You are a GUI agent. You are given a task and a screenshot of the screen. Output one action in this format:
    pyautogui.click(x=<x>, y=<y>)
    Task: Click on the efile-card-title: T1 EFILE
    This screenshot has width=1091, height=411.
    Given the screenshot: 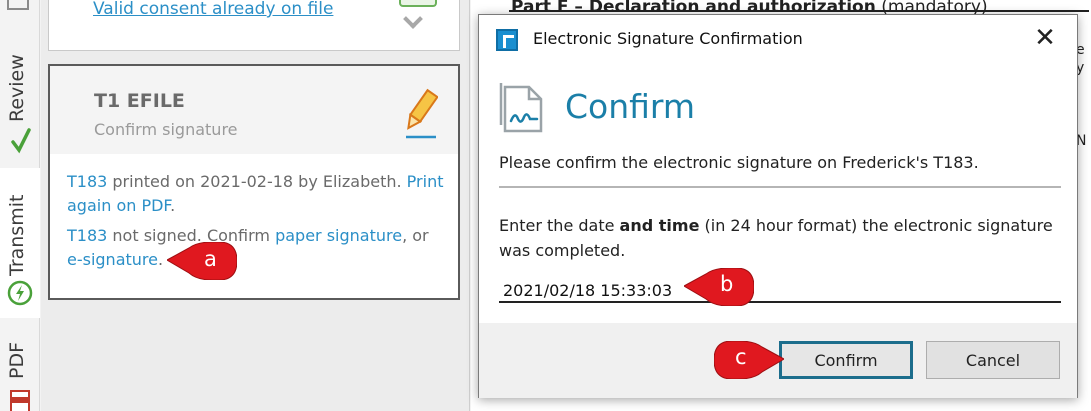 What is the action you would take?
    pyautogui.click(x=139, y=101)
    